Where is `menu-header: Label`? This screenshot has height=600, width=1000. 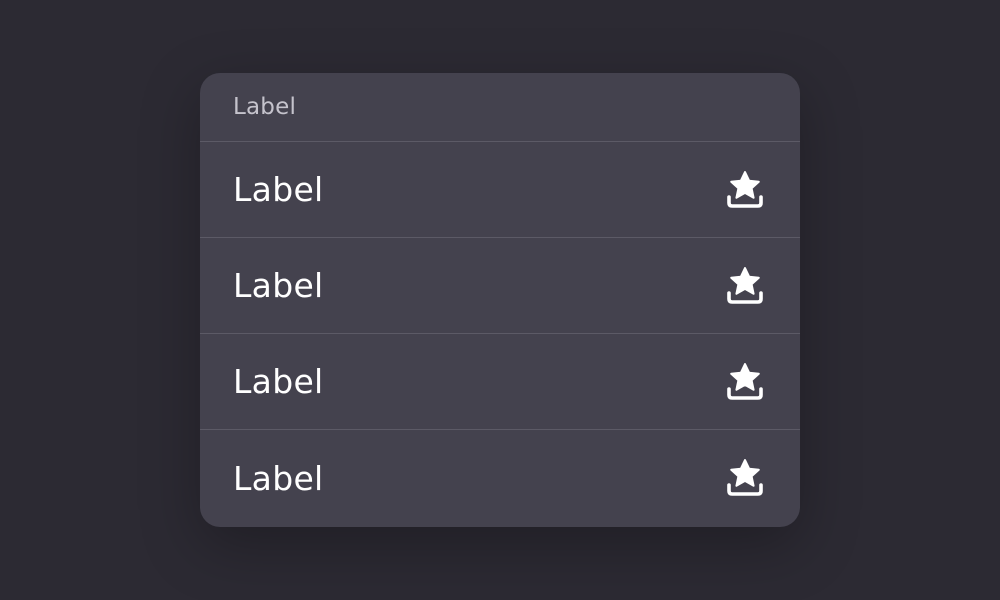 menu-header: Label is located at coordinates (500, 107).